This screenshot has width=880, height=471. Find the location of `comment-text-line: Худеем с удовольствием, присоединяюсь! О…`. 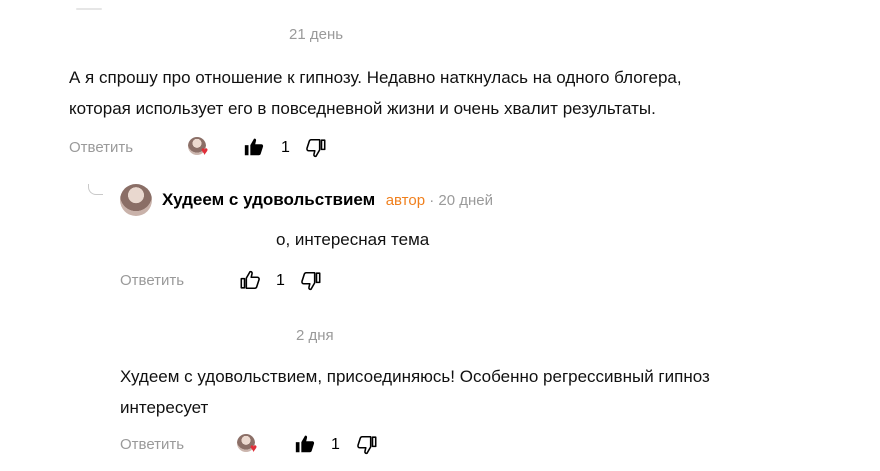

comment-text-line: Худеем с удовольствием, присоединяюсь! О… is located at coordinates (415, 376).